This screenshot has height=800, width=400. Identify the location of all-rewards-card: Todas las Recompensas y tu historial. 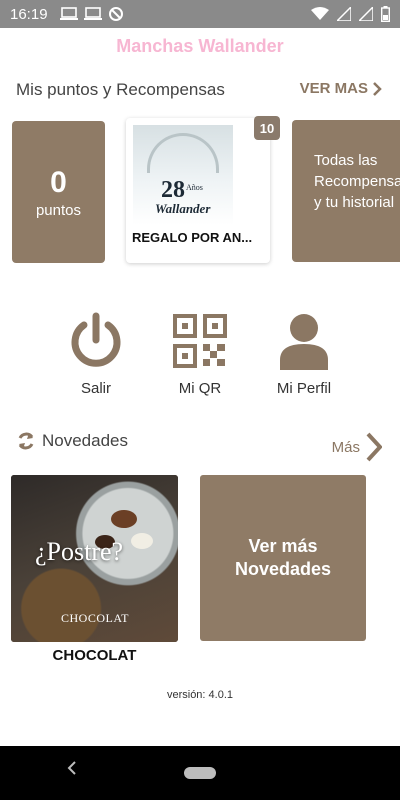
(346, 191).